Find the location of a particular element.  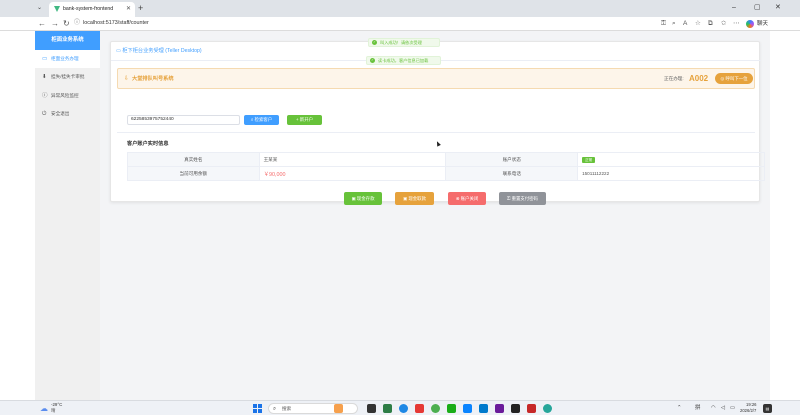

sidebar-item-label: 挂失/挂失卡审批 is located at coordinates (68, 76).